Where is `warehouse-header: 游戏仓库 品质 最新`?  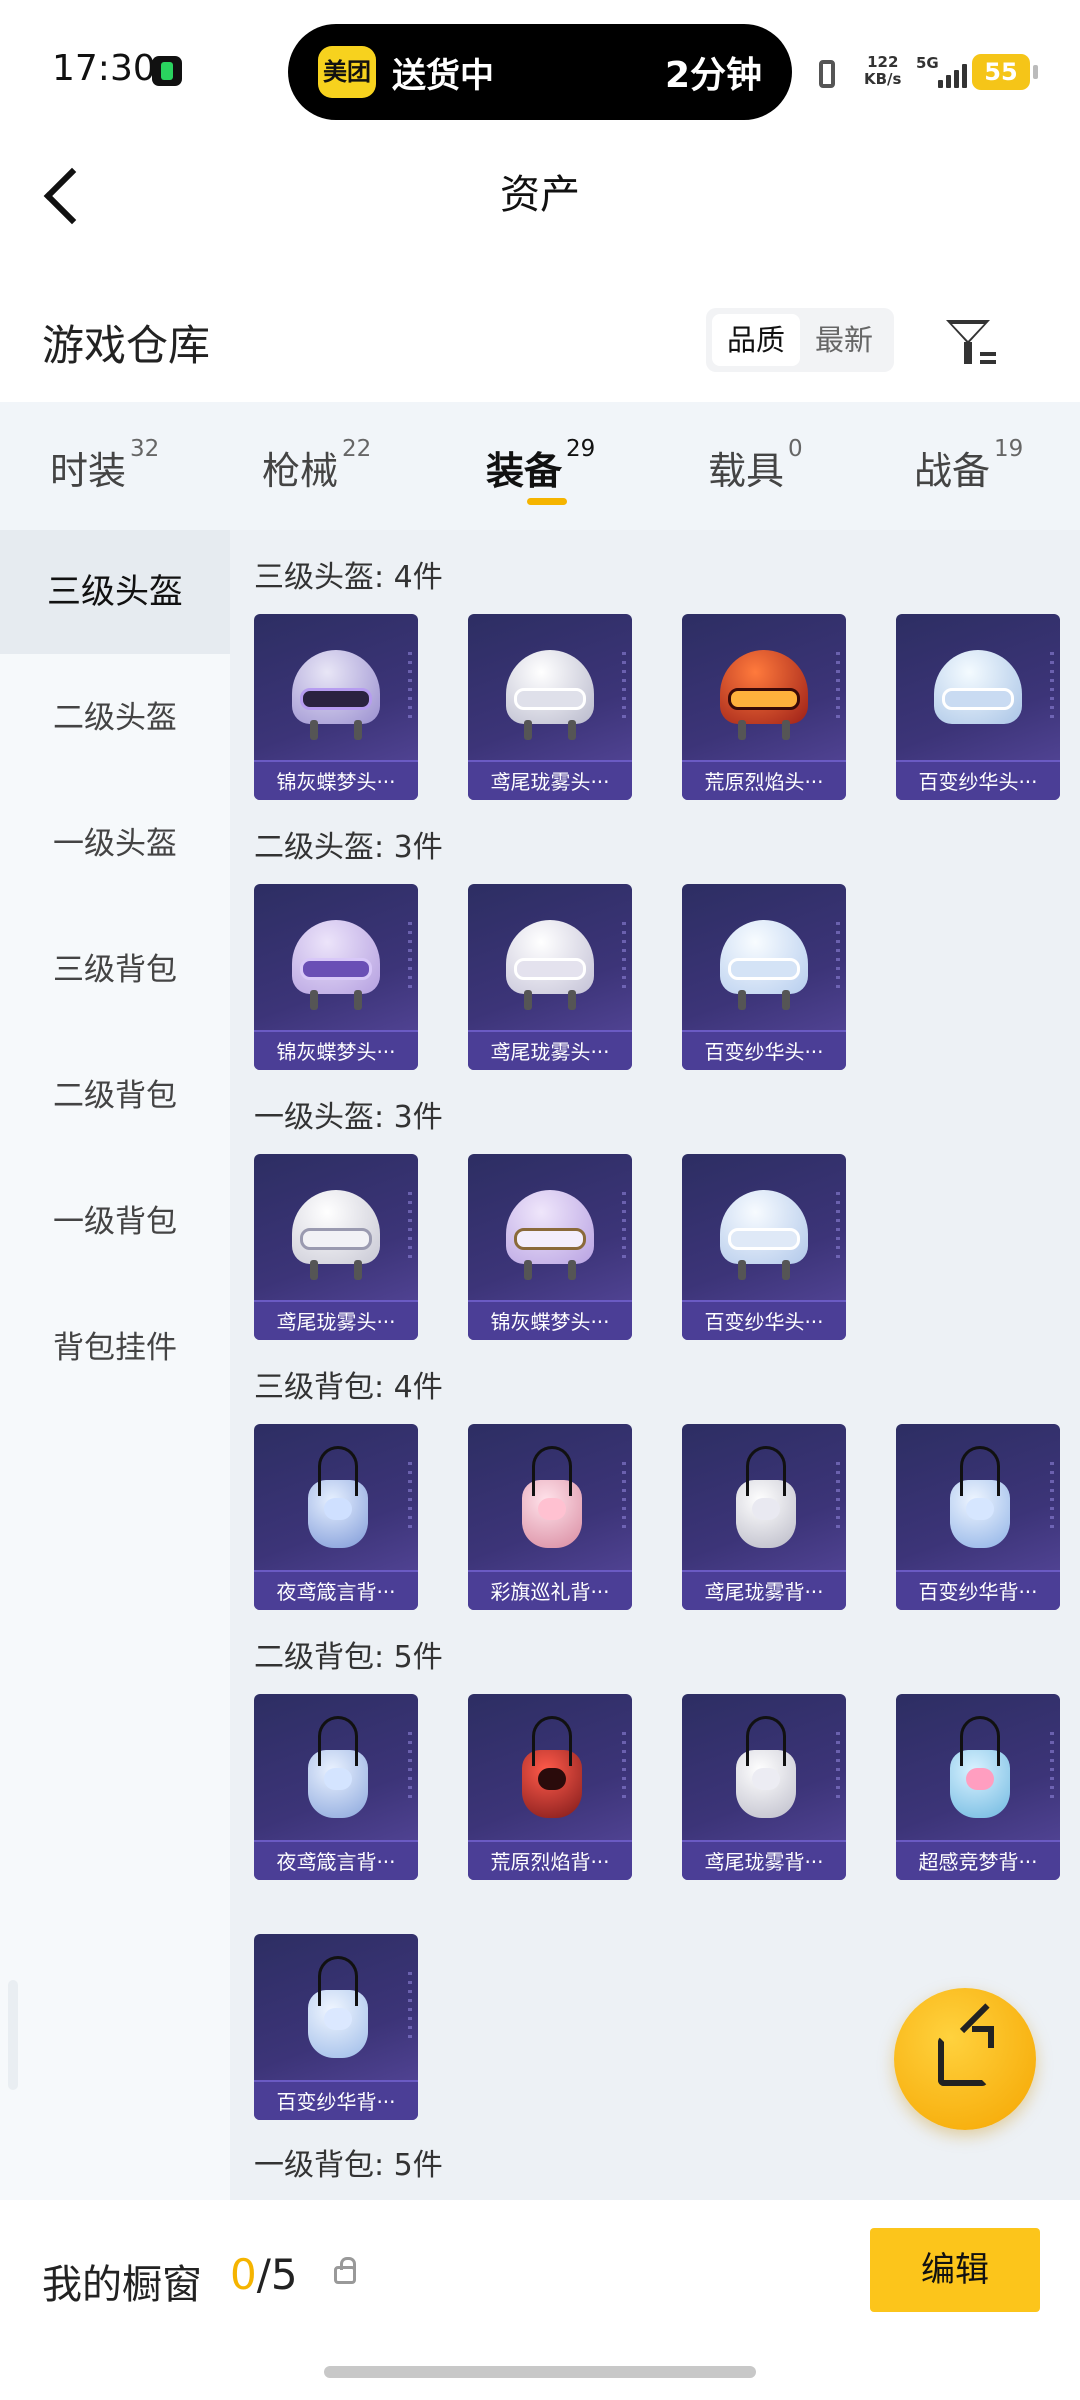
warehouse-header: 游戏仓库 品质 最新 is located at coordinates (540, 345).